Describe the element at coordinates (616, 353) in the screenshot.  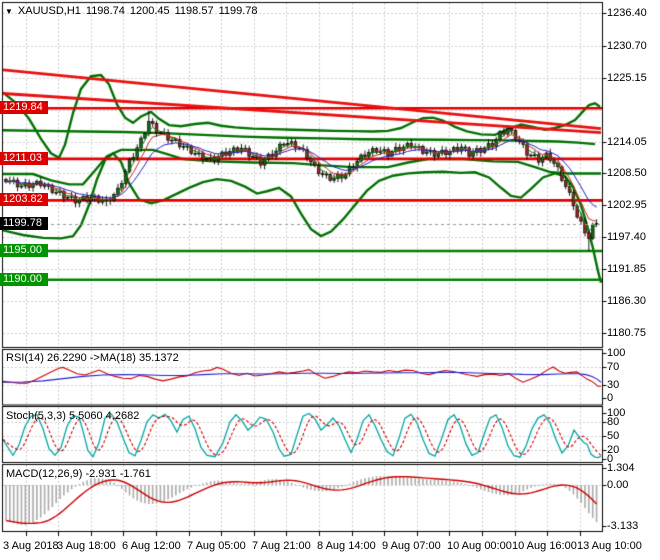
I see `rsi-axis-label: 100` at that location.